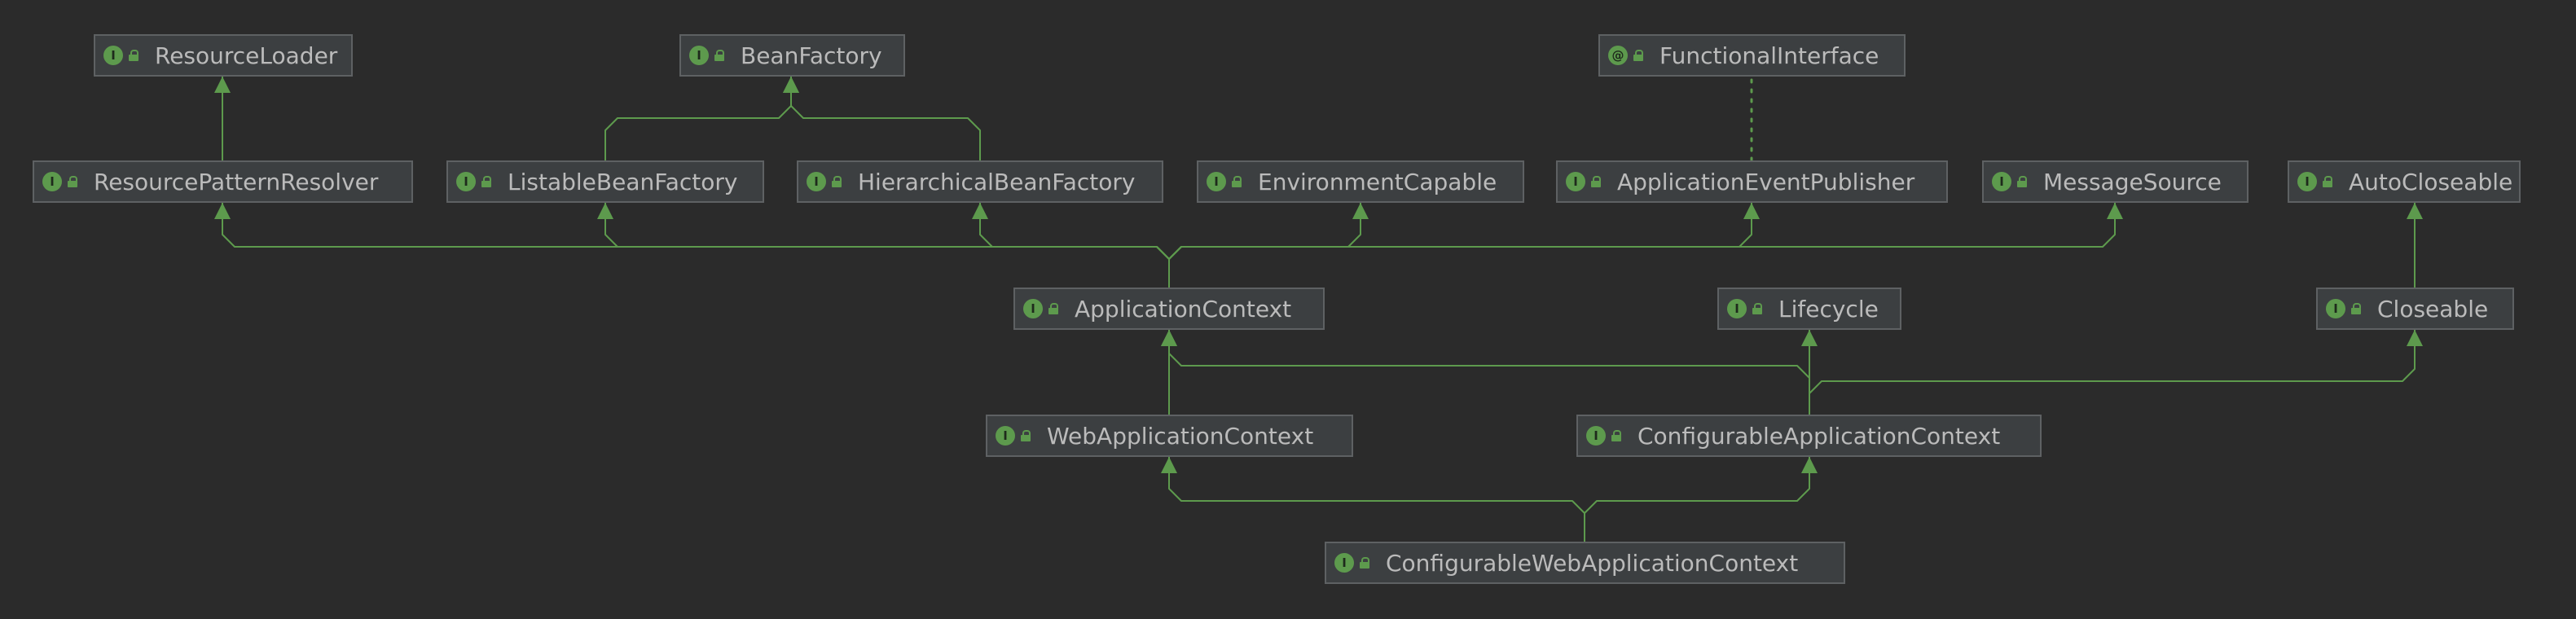 Image resolution: width=2576 pixels, height=619 pixels. I want to click on edge-application-context-to-resource-pattern-resolver, so click(696, 245).